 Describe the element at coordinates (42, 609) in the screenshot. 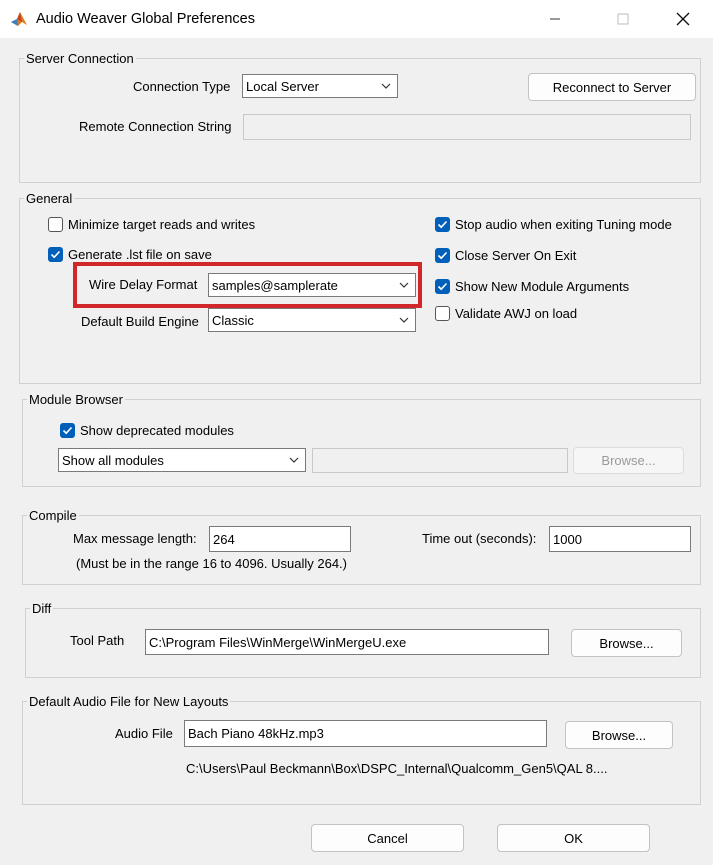

I see `diff-title: Diff` at that location.